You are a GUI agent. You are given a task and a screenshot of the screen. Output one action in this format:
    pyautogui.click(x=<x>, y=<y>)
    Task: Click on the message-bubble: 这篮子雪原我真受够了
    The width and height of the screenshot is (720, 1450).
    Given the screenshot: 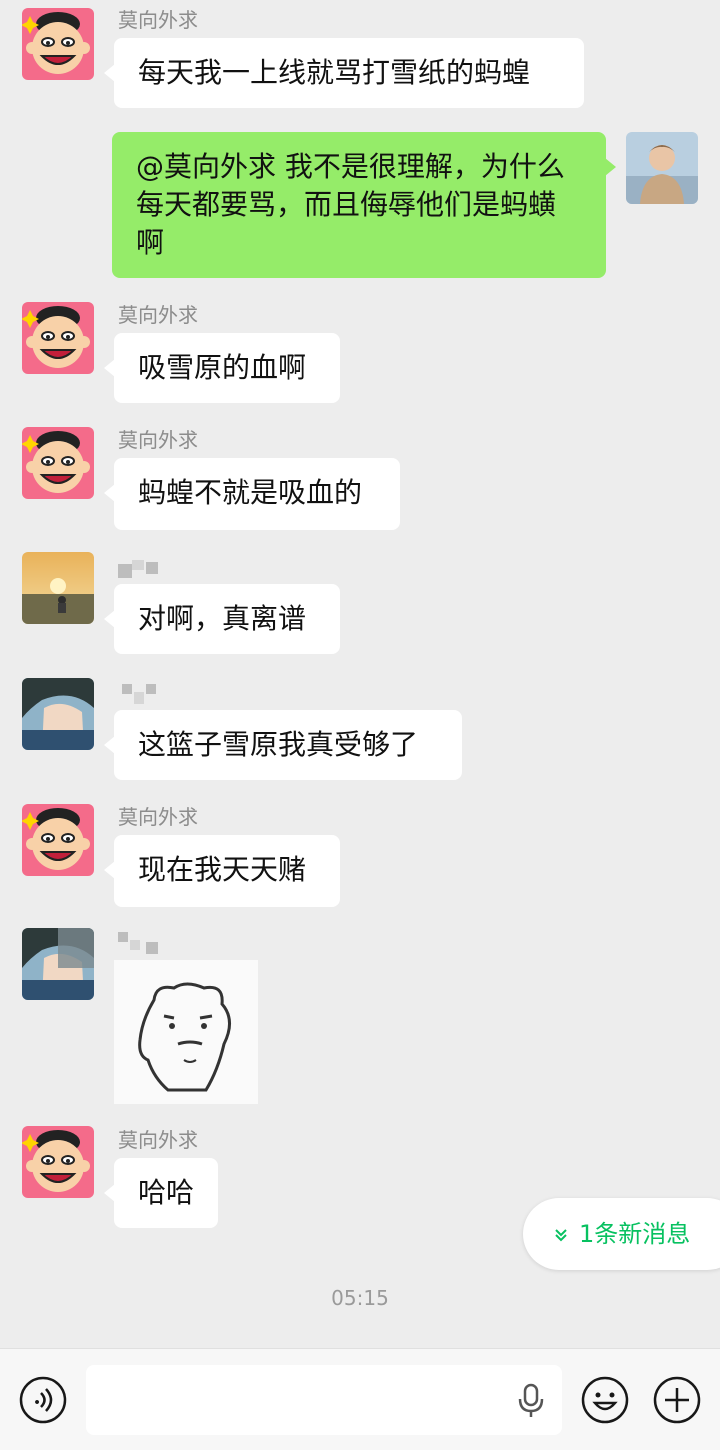 What is the action you would take?
    pyautogui.click(x=283, y=745)
    